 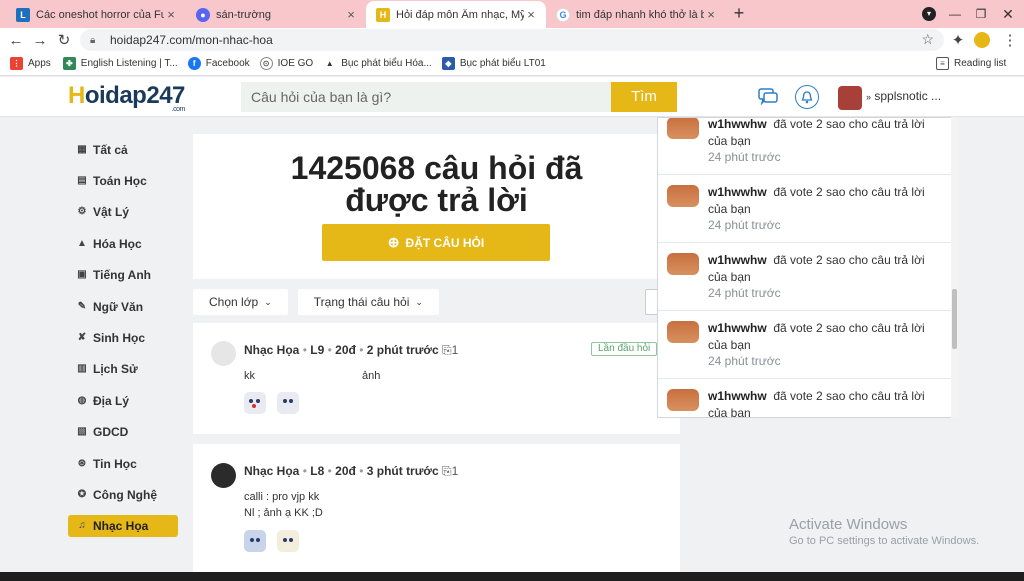 I want to click on bookmark-ioe: ⊙ IOE GO, so click(x=286, y=63).